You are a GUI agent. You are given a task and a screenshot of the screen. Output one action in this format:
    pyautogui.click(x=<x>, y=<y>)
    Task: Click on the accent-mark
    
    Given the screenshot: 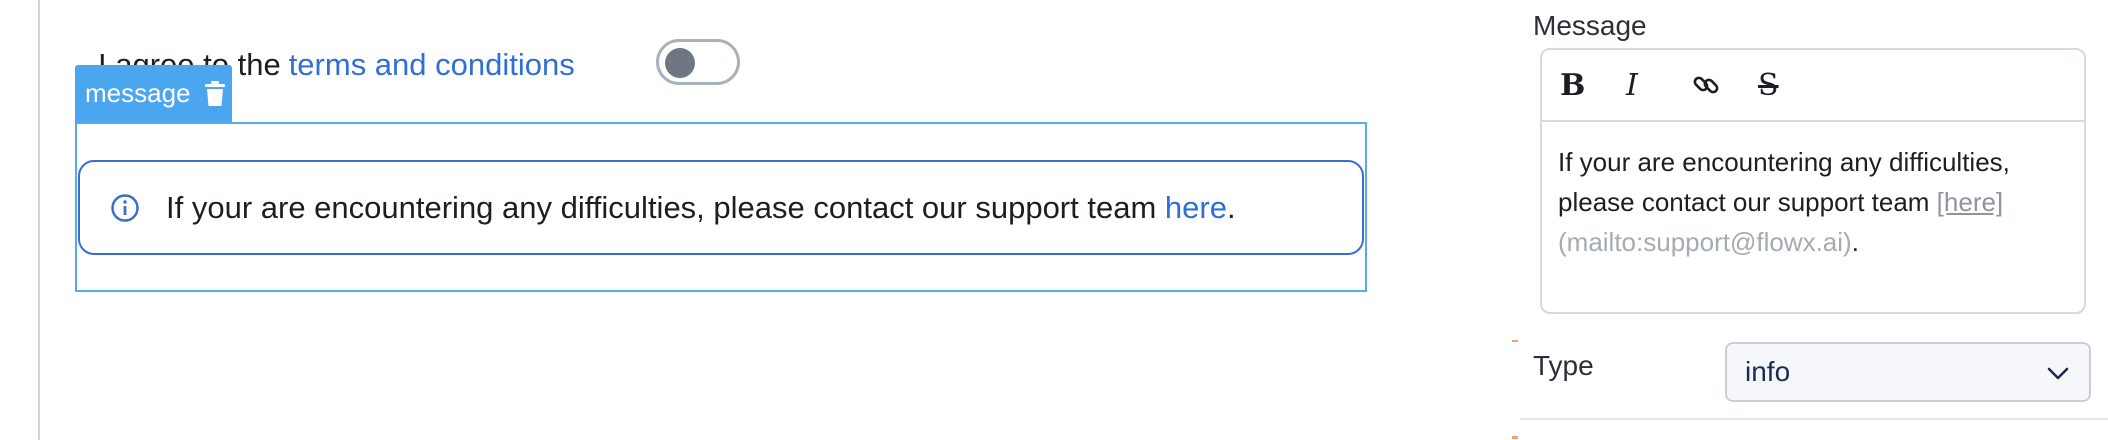 What is the action you would take?
    pyautogui.click(x=1515, y=341)
    